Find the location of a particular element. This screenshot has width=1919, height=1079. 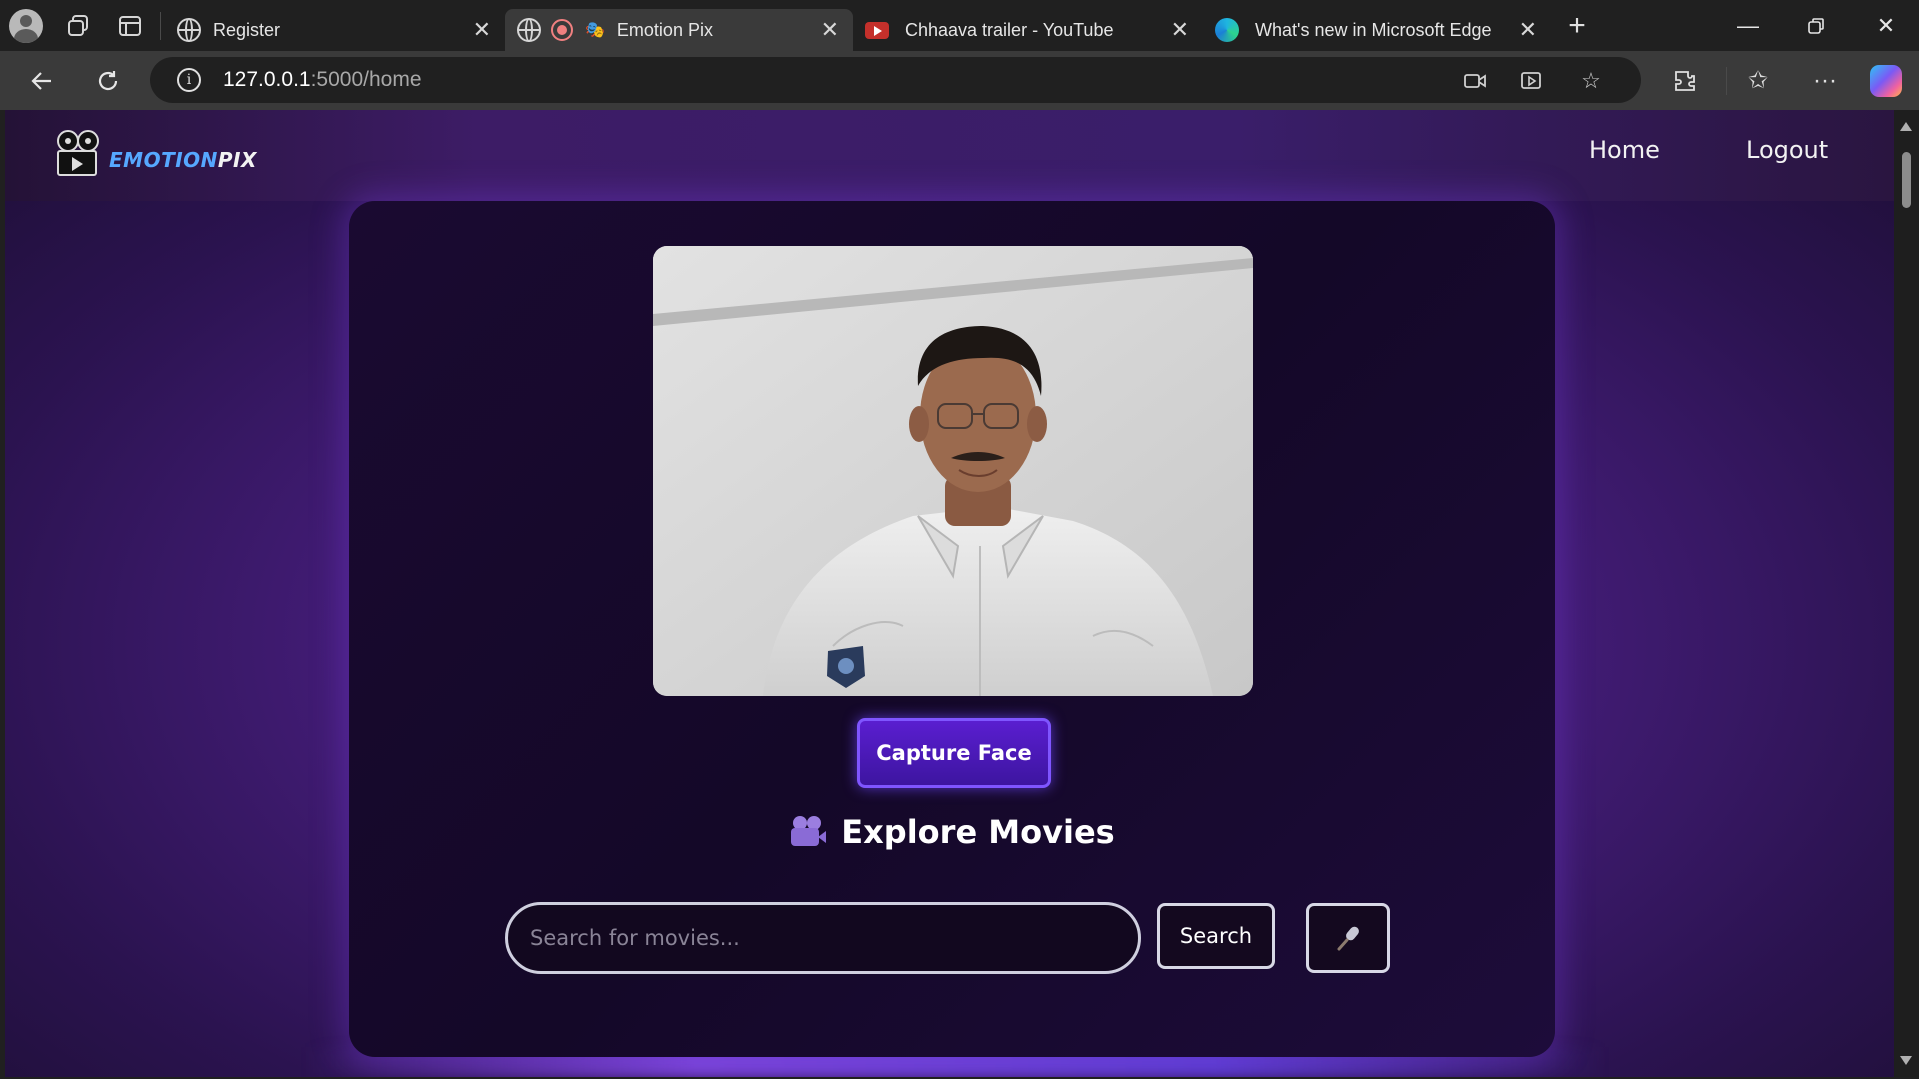

address-bar-row: i 127.0.0.1:5000/home ☆ ✩ ··· is located at coordinates (959, 80).